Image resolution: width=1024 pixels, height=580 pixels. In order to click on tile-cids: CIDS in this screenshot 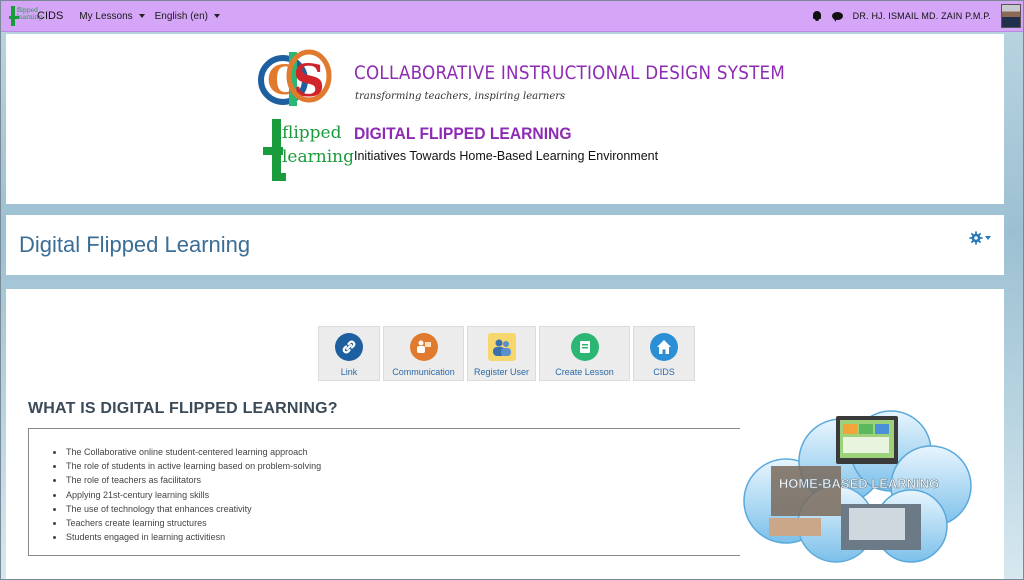, I will do `click(664, 353)`.